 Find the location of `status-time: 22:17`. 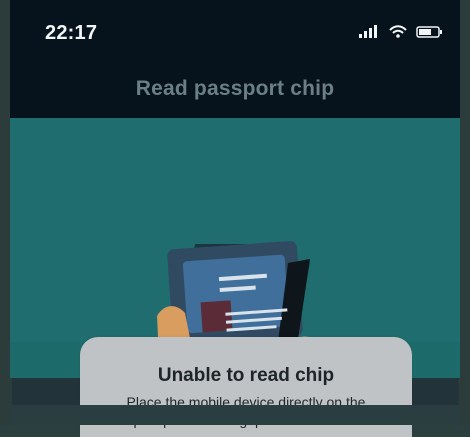

status-time: 22:17 is located at coordinates (71, 33).